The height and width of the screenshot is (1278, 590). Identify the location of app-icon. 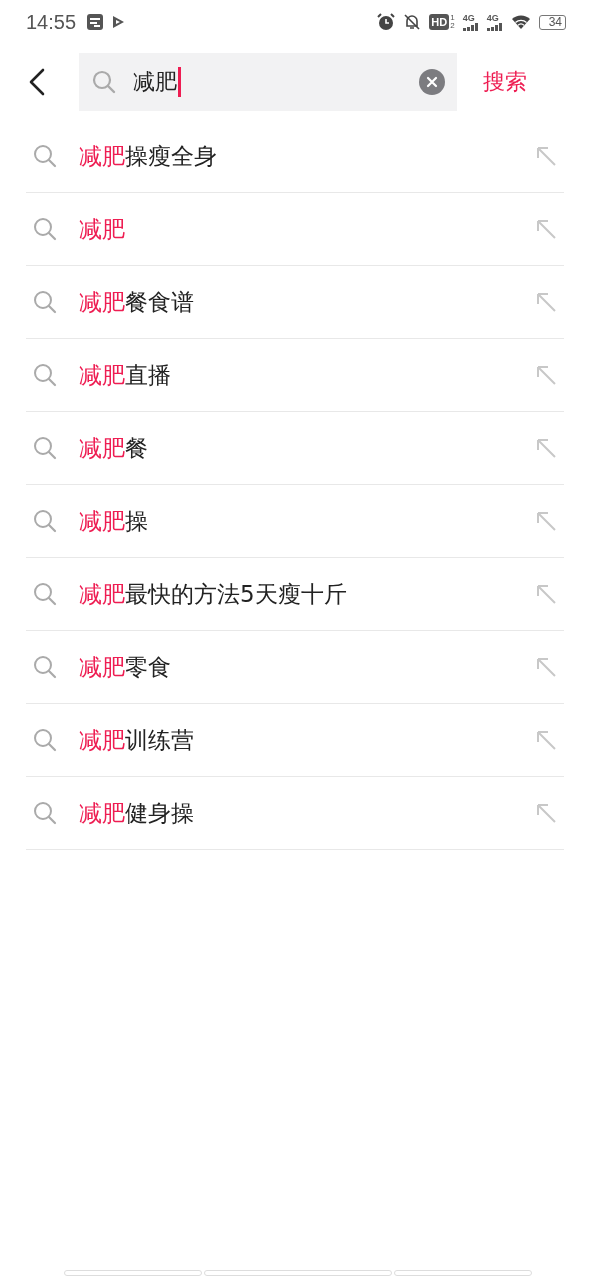
(95, 22).